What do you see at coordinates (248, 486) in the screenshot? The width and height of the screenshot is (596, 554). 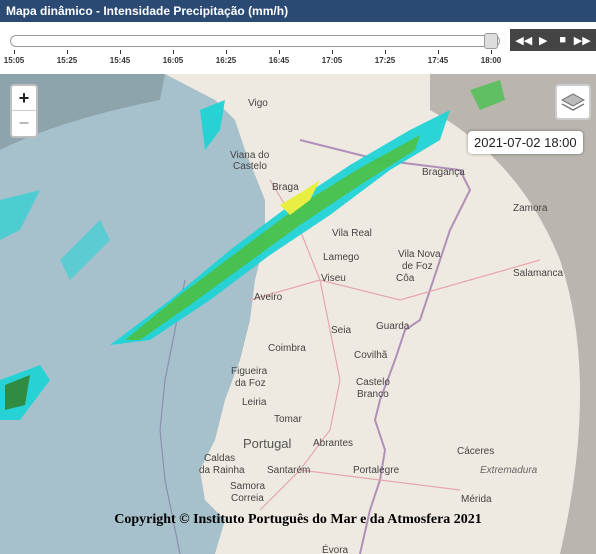 I see `place-label: Samora` at bounding box center [248, 486].